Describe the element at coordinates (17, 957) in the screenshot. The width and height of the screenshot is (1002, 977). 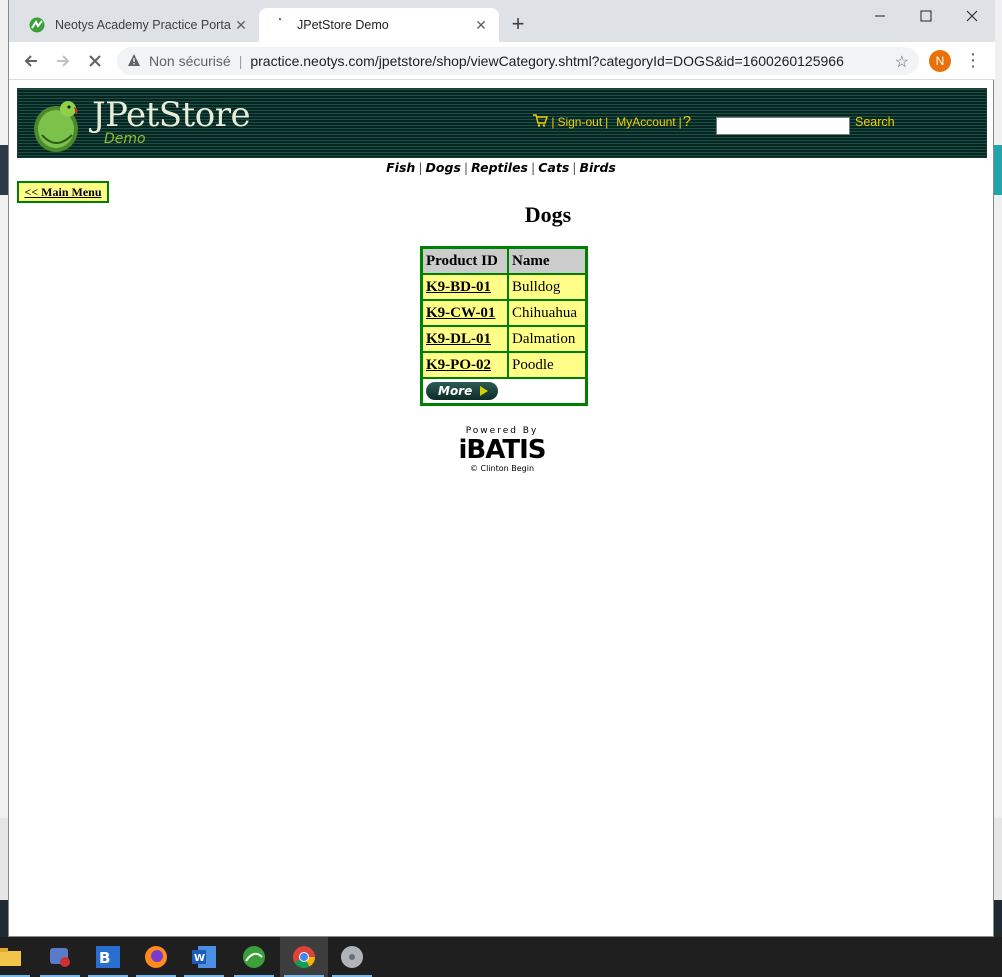
I see `file-explorer-icon` at that location.